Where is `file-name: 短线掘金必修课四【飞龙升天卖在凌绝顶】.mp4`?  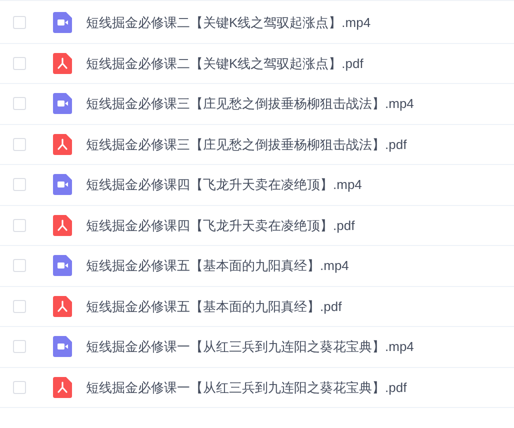 file-name: 短线掘金必修课四【飞龙升天卖在凌绝顶】.mp4 is located at coordinates (224, 184).